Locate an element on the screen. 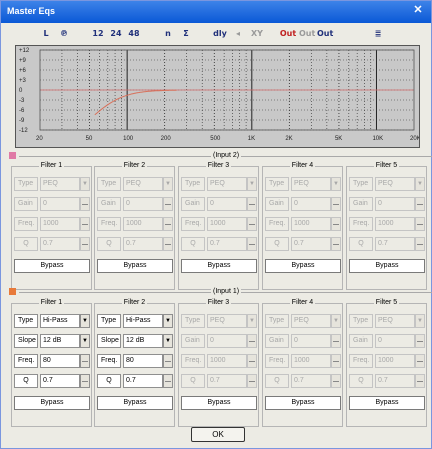 The height and width of the screenshot is (449, 432). out1-button: Out 1 is located at coordinates (288, 40).